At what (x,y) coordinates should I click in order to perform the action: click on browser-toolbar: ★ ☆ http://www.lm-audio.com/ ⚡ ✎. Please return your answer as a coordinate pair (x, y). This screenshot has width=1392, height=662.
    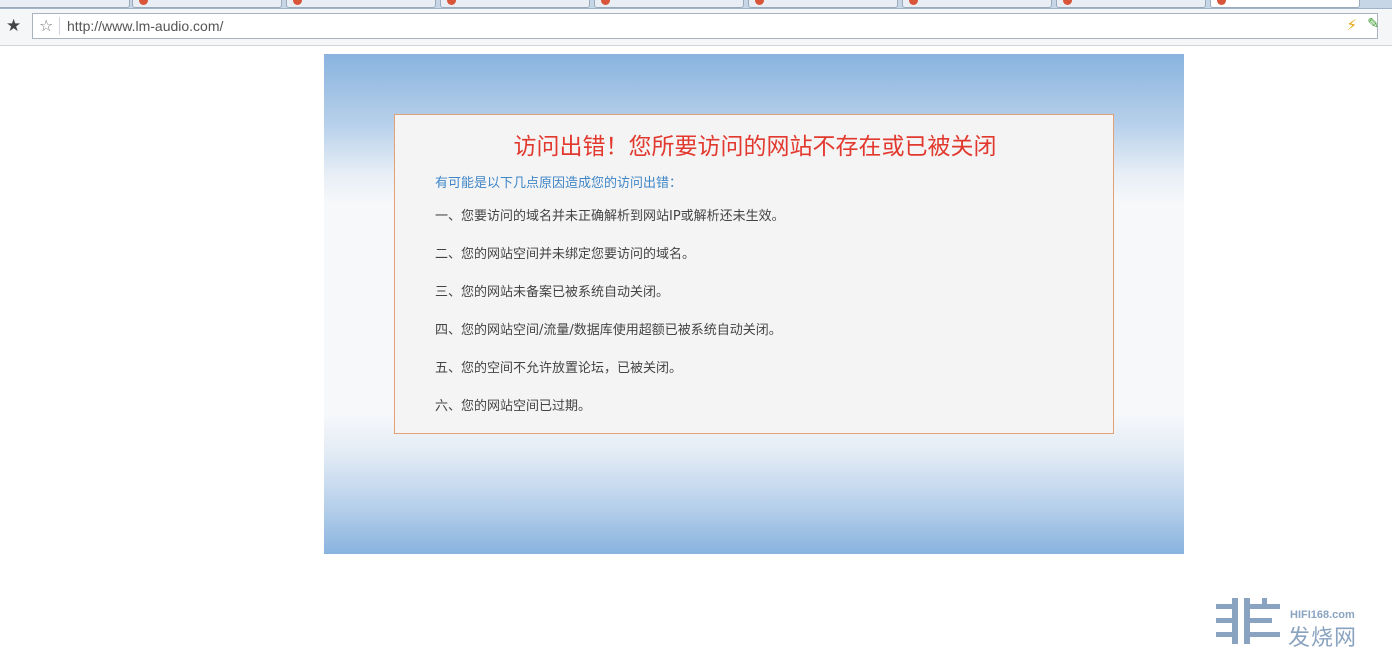
    Looking at the image, I should click on (696, 27).